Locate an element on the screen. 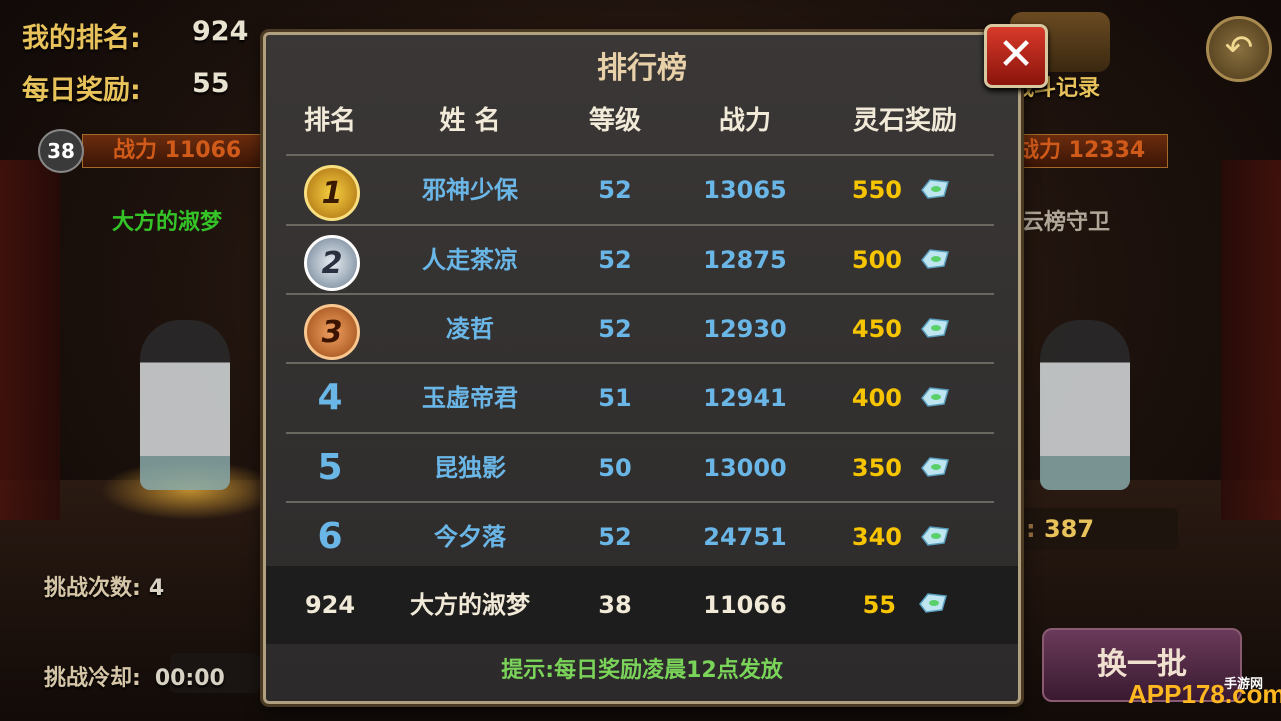  gold-medal-icon: 1 is located at coordinates (332, 193).